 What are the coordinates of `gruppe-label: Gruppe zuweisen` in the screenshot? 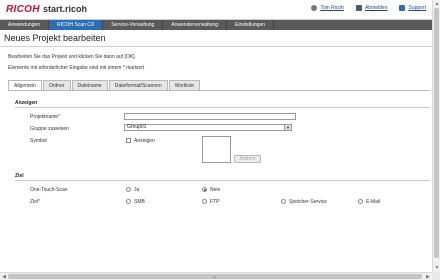 It's located at (49, 129).